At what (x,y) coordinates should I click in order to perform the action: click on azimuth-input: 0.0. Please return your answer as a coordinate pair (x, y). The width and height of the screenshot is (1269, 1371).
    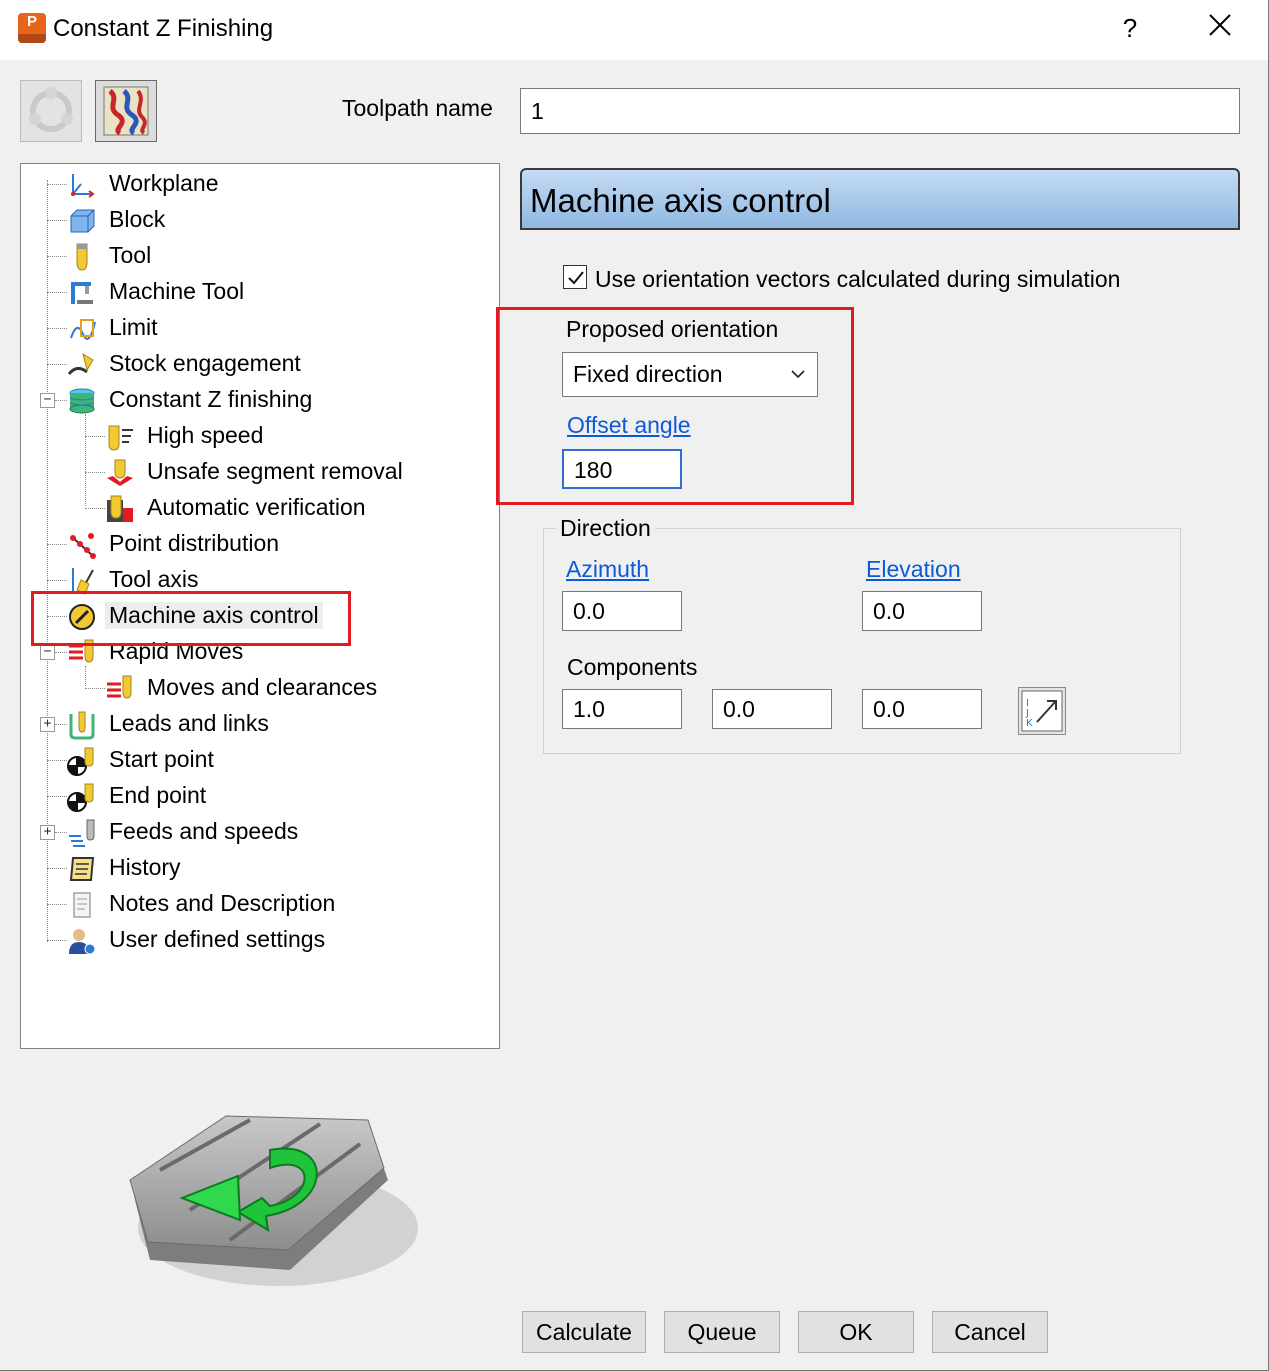
    Looking at the image, I should click on (622, 611).